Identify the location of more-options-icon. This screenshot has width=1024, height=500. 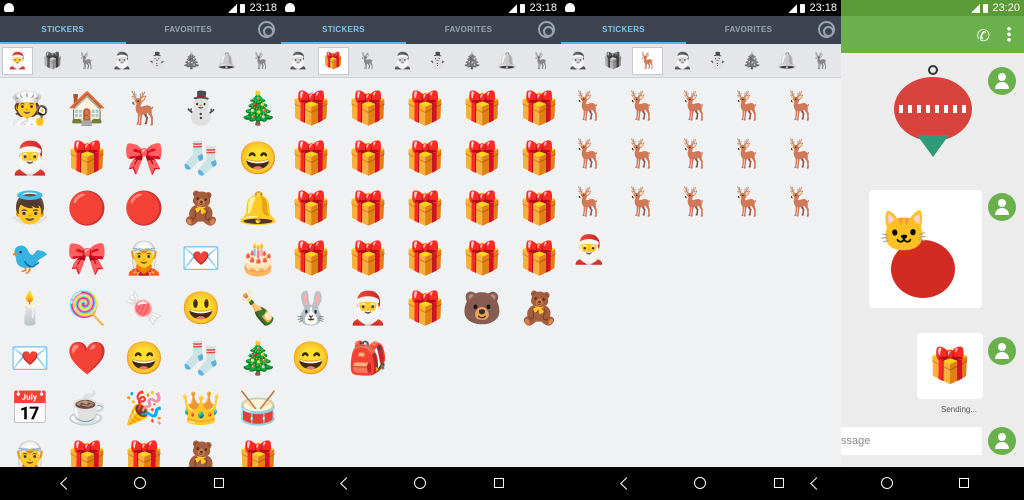
(1009, 34).